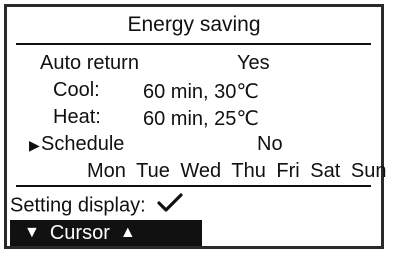 The width and height of the screenshot is (393, 259). Describe the element at coordinates (248, 171) in the screenshot. I see `day-thu: Thu` at that location.